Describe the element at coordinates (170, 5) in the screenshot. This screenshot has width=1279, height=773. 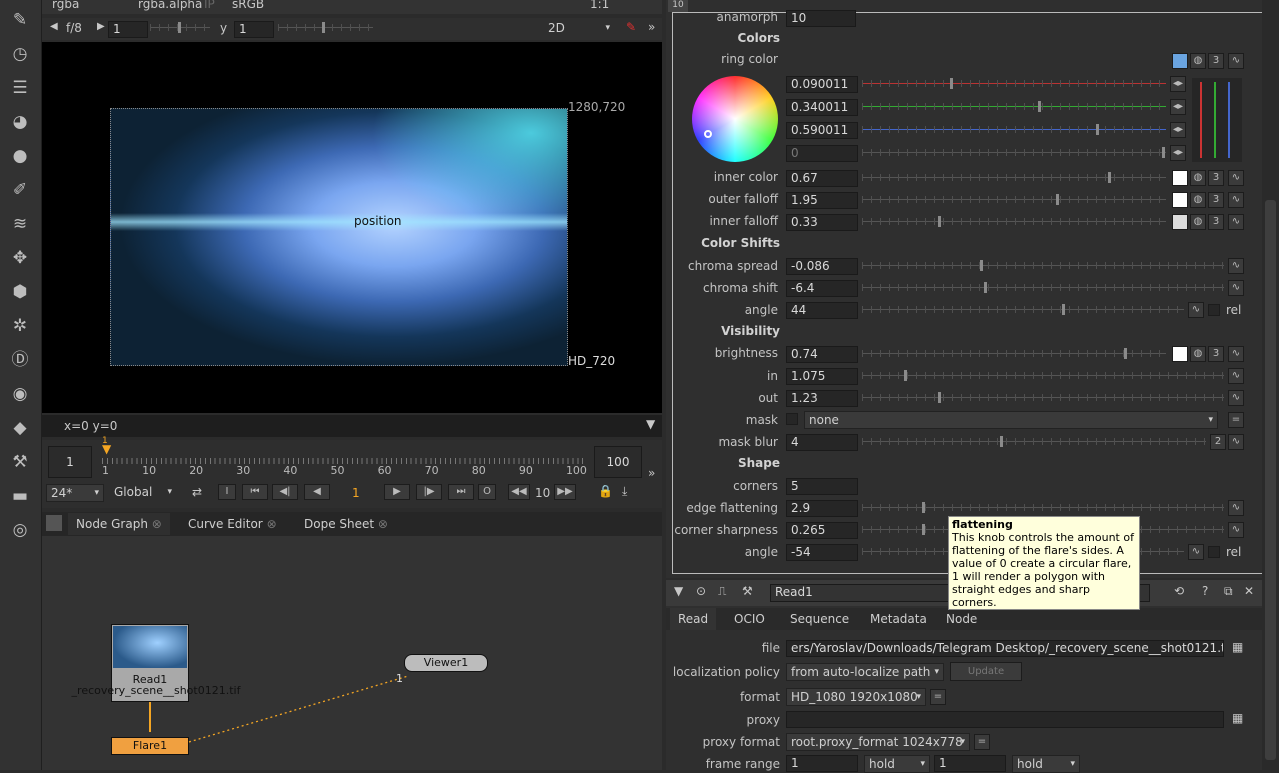
I see `alpha-menu: rgba.alpha` at that location.